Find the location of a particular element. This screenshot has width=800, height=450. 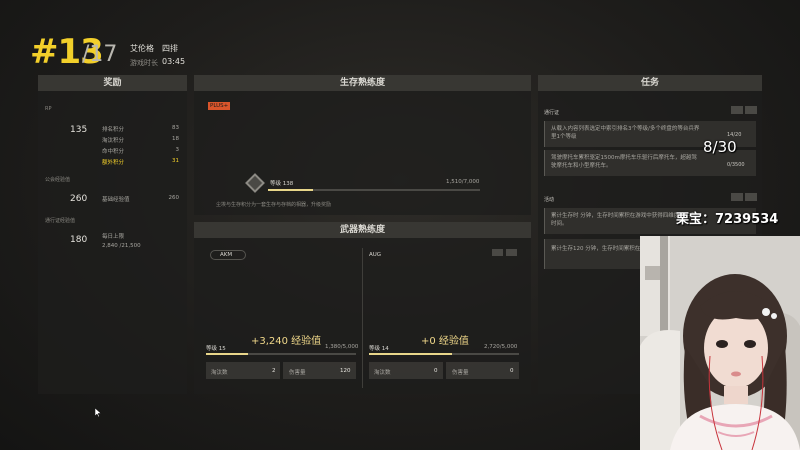

account-exp-label: 公会经验值 is located at coordinates (58, 180).